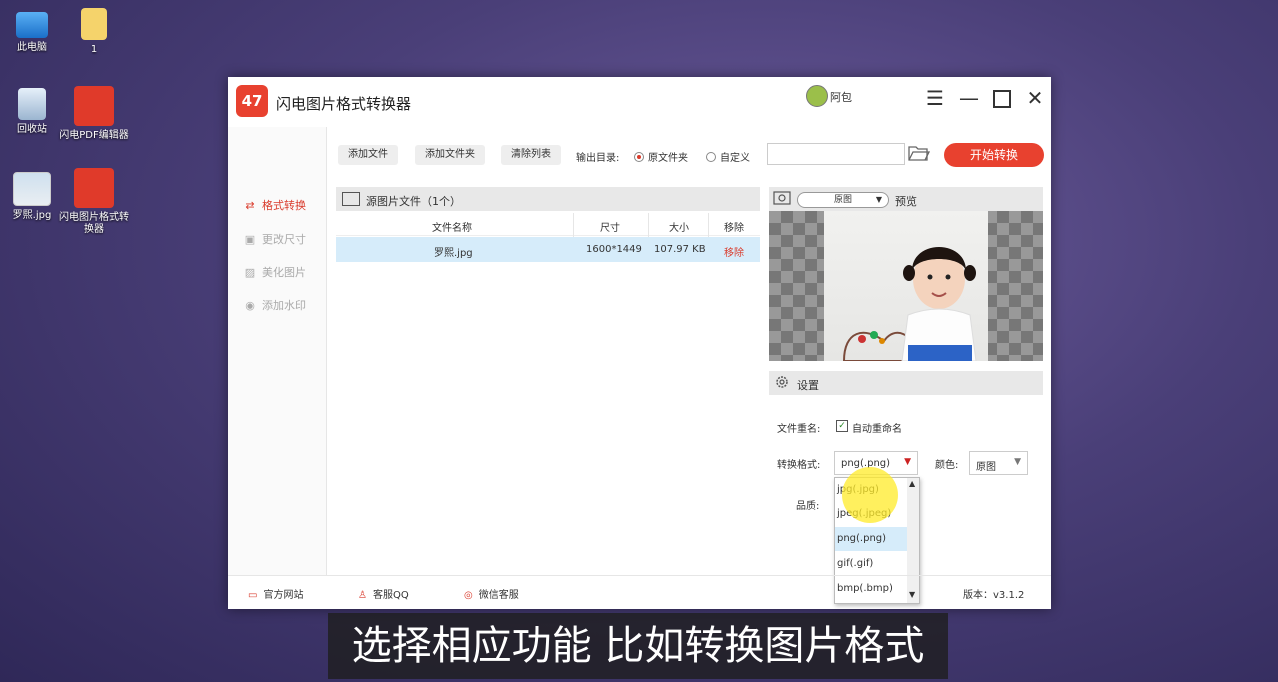  I want to click on desktop-icon-folder: 1, so click(94, 32).